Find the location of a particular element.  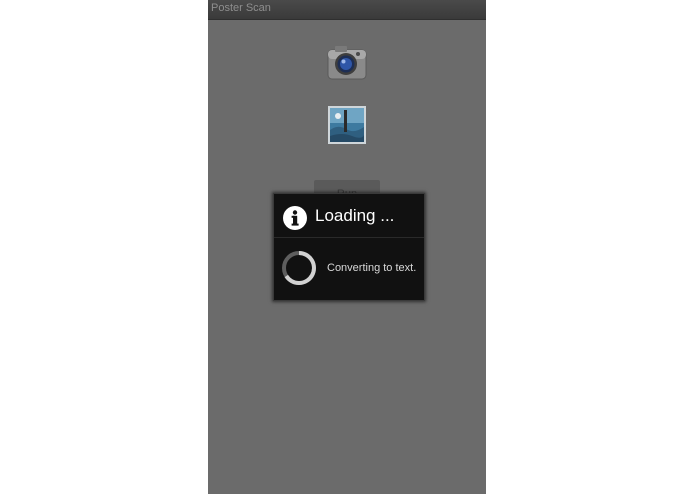

gallery-button is located at coordinates (347, 125).